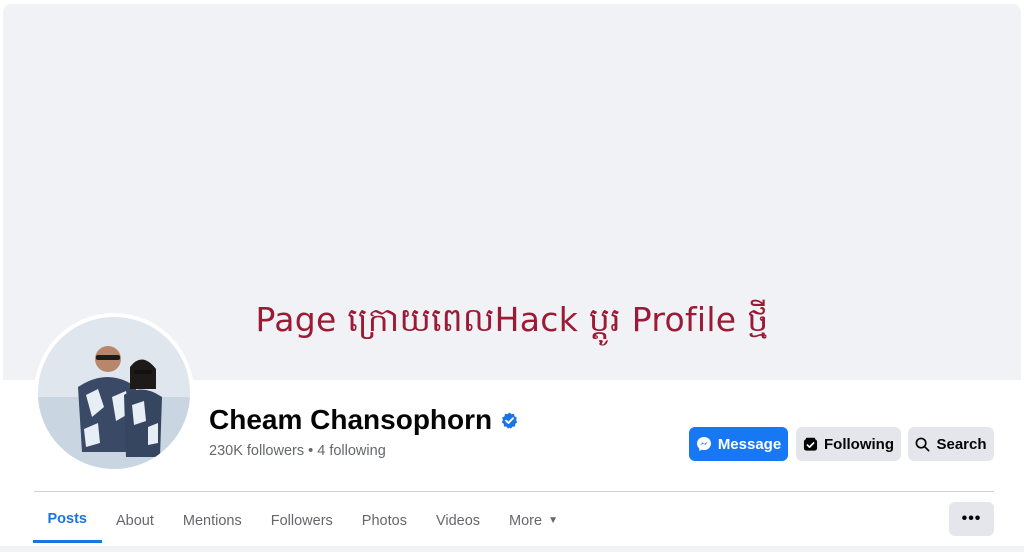 This screenshot has width=1024, height=552. What do you see at coordinates (509, 420) in the screenshot?
I see `verified-badge-icon` at bounding box center [509, 420].